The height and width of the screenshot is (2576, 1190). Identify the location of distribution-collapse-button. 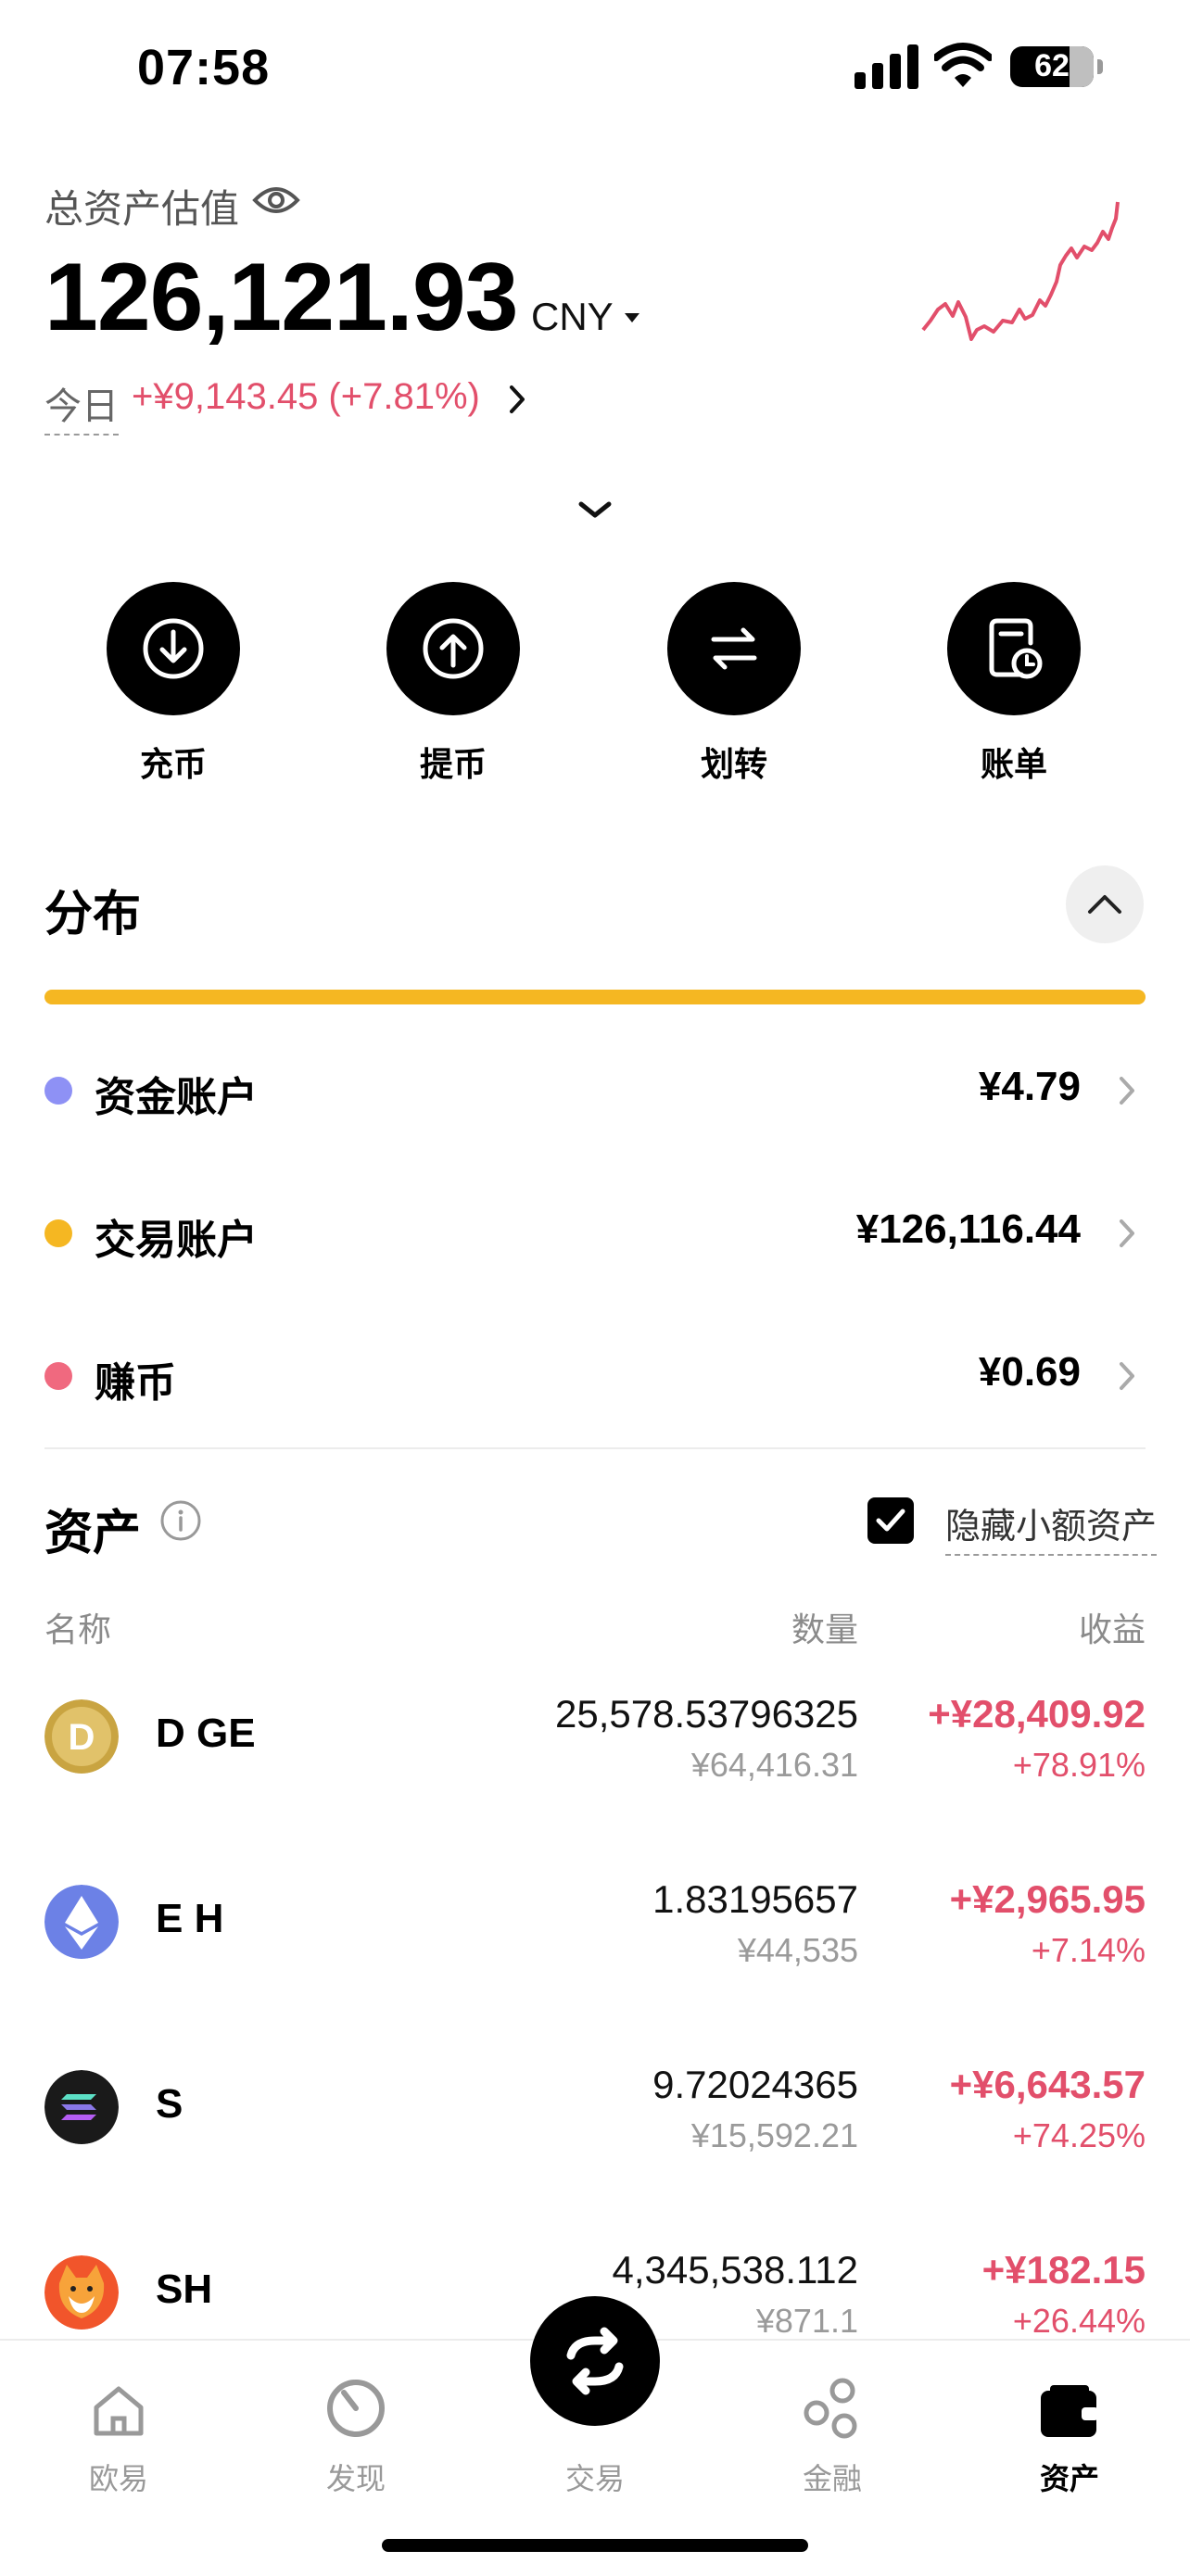
(1105, 904).